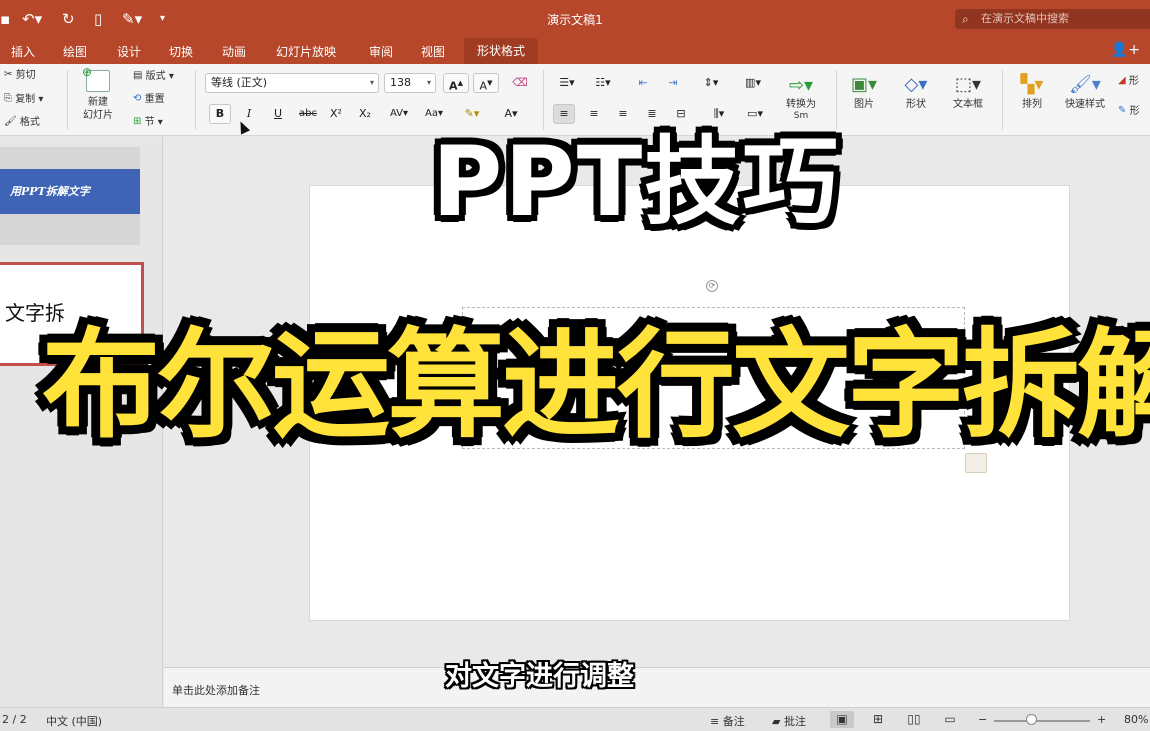 The image size is (1150, 731). I want to click on columns-button: ▥▾, so click(753, 83).